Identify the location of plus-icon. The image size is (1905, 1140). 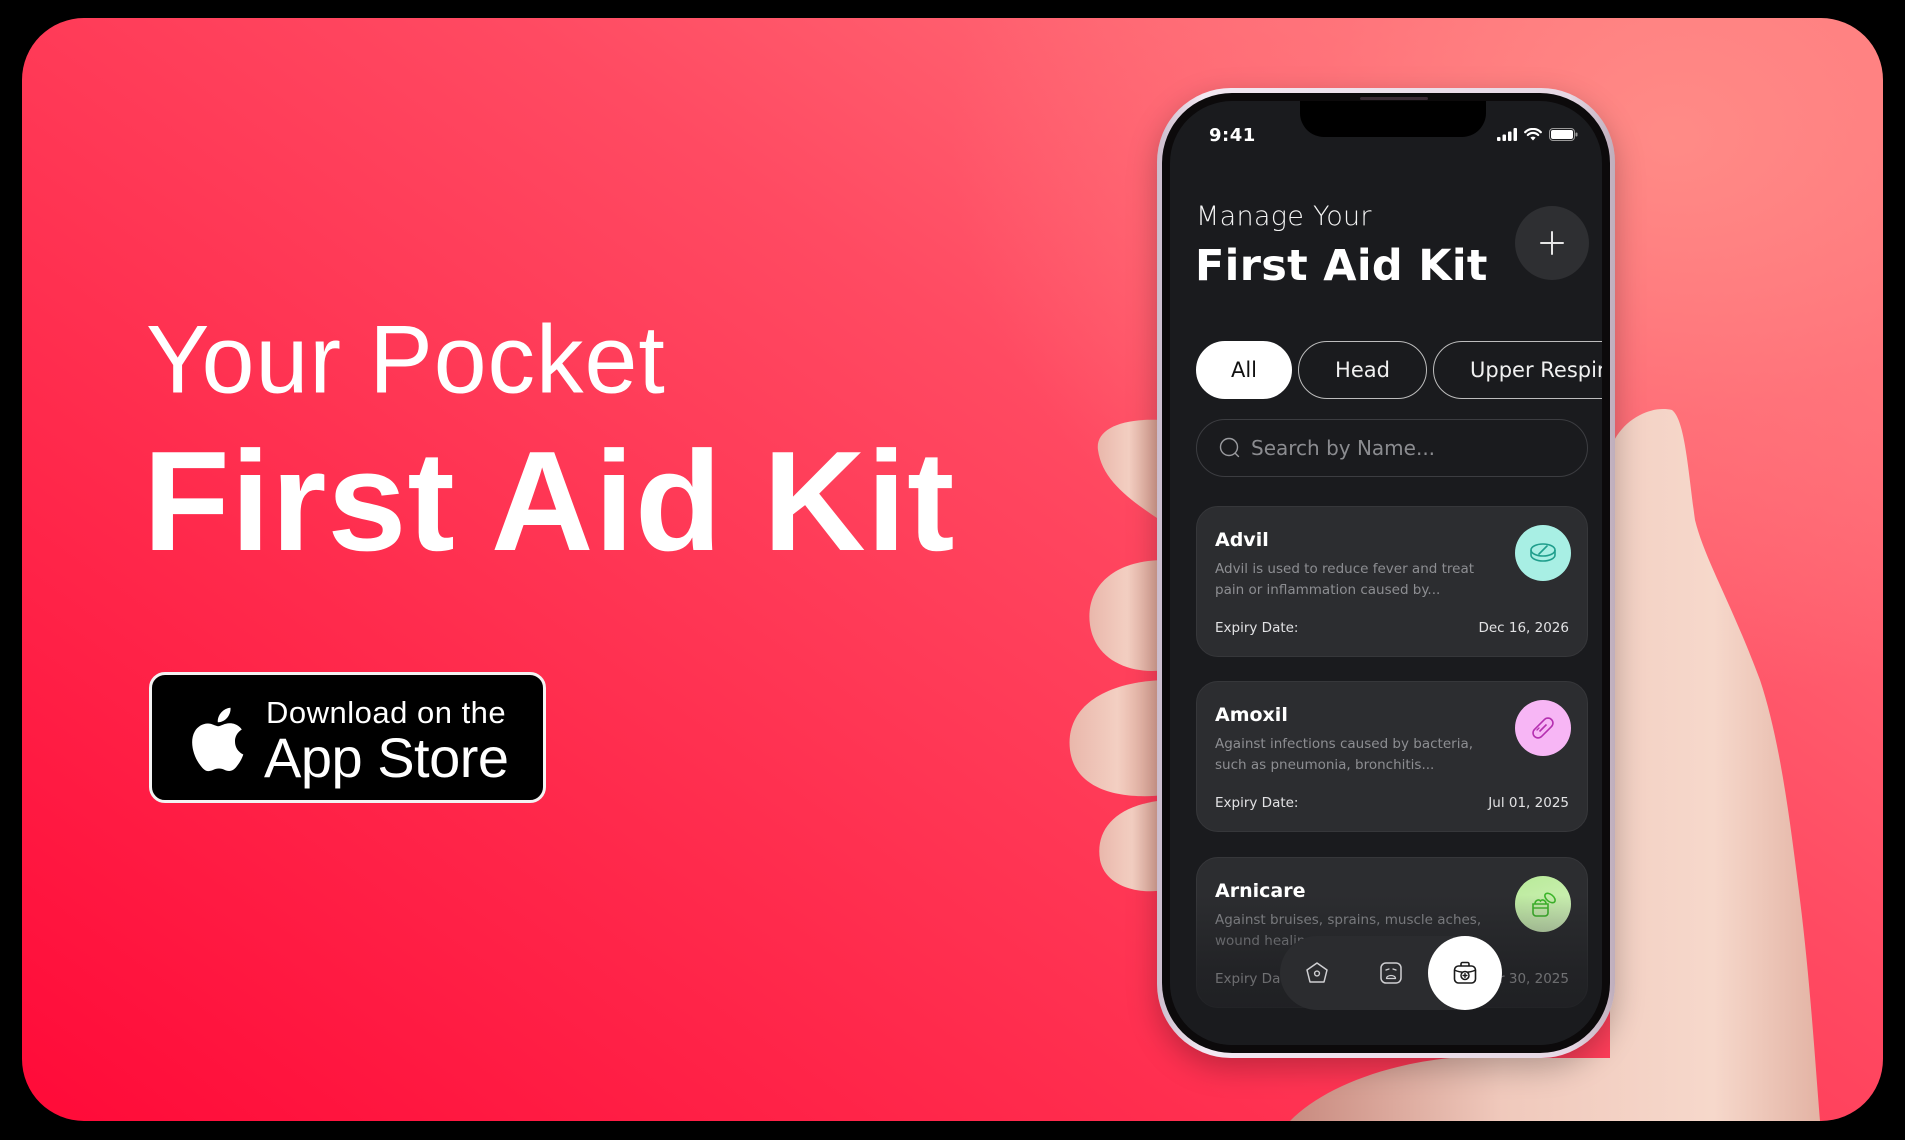
(1552, 243).